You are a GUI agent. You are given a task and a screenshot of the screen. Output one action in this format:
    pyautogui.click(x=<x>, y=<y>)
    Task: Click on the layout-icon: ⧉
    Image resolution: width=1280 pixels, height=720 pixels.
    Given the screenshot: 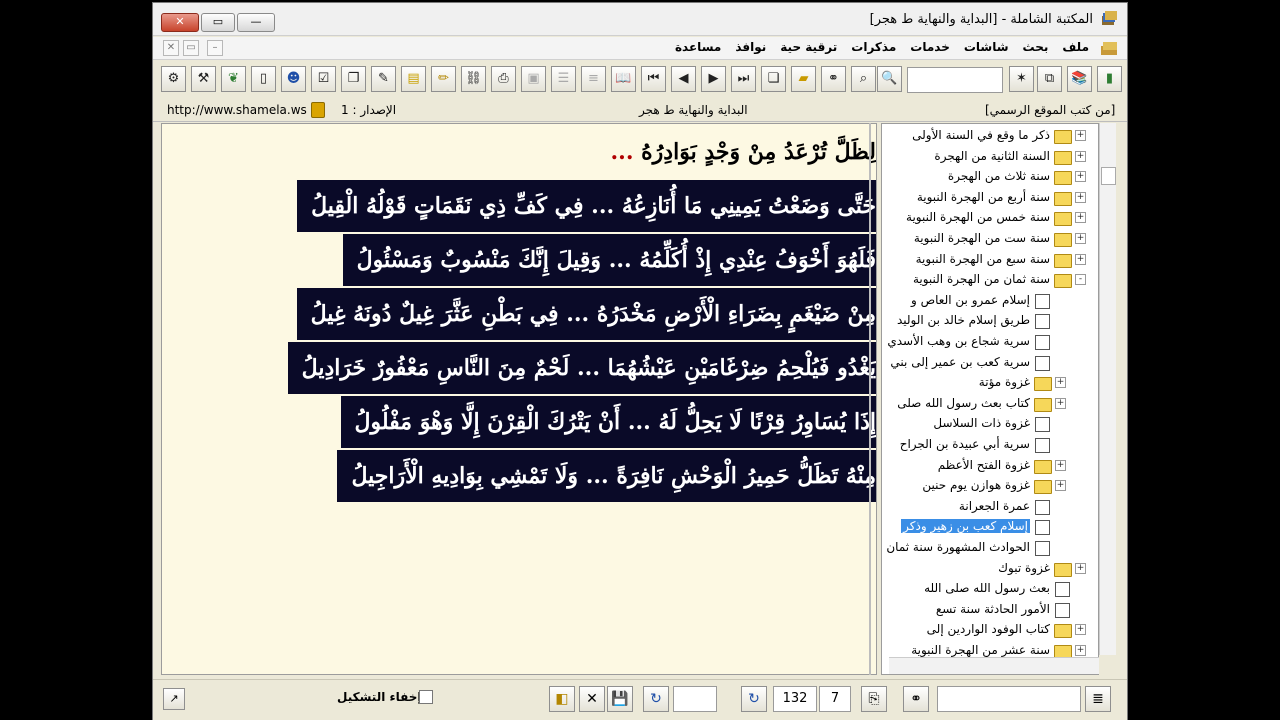 What is the action you would take?
    pyautogui.click(x=1049, y=79)
    